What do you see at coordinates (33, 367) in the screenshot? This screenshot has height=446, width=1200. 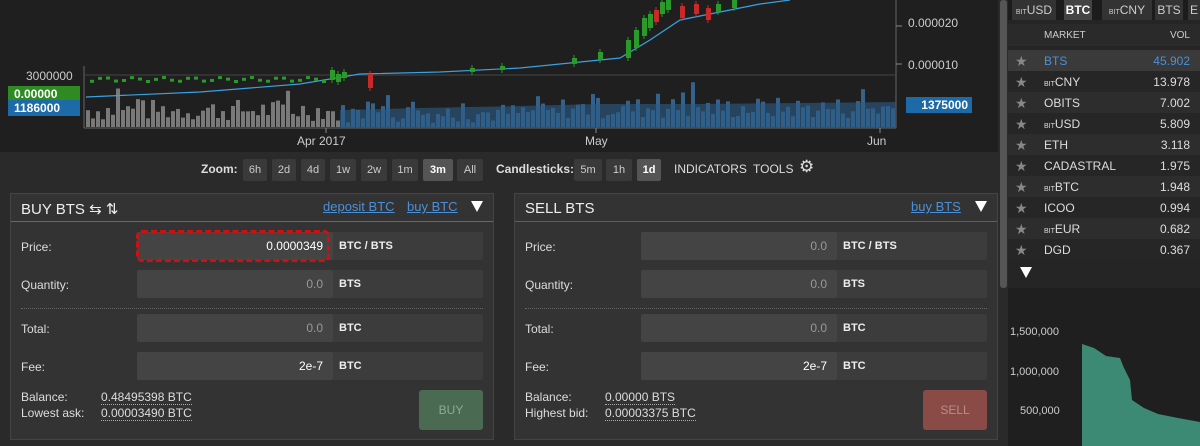 I see `buy-fee-label: Fee:` at bounding box center [33, 367].